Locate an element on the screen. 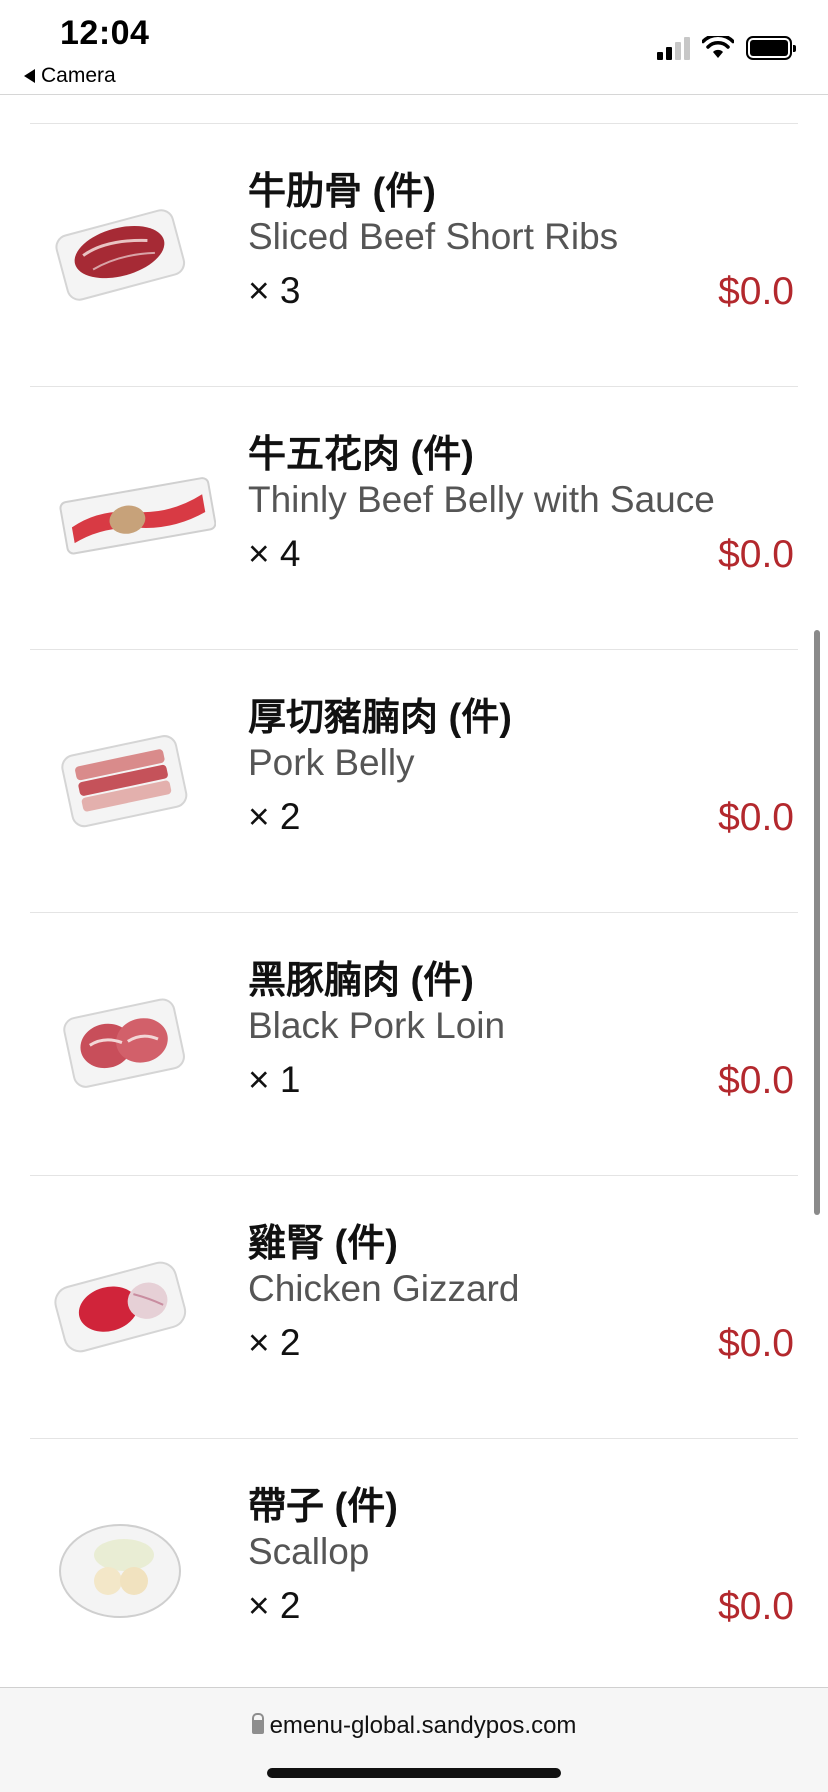 The image size is (828, 1792). beef-short-ribs-thumbnail is located at coordinates (120, 255).